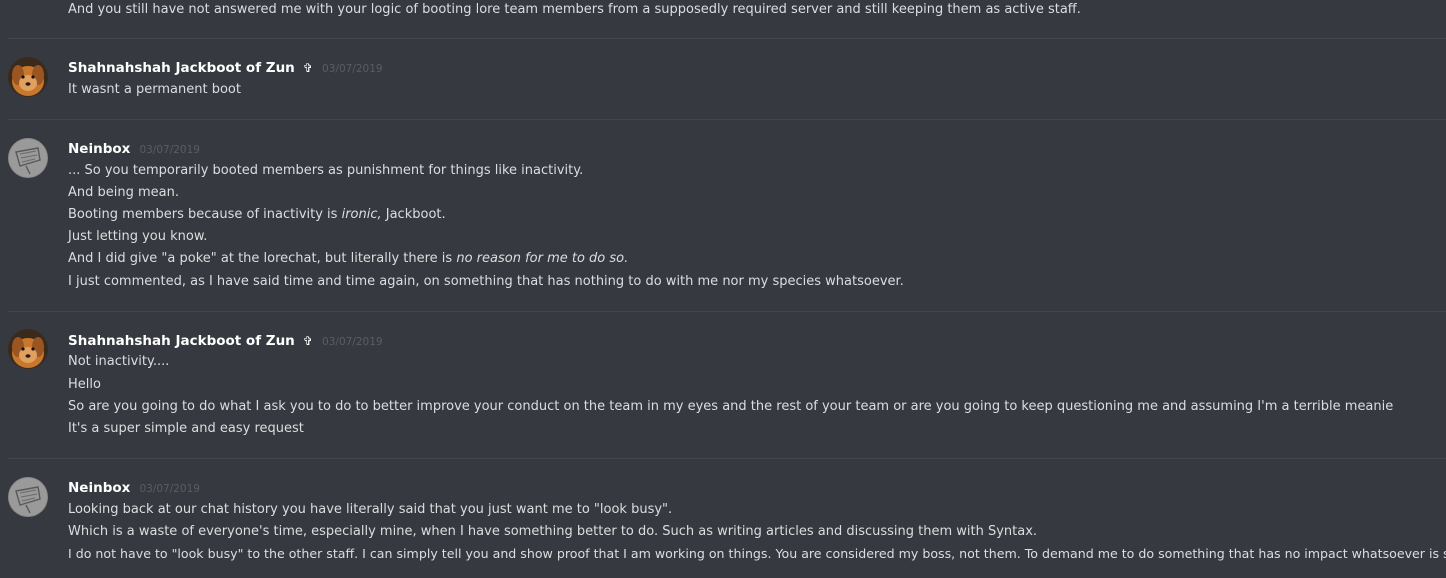 Image resolution: width=1446 pixels, height=578 pixels. What do you see at coordinates (138, 236) in the screenshot?
I see `message-line: Just letting you know.` at bounding box center [138, 236].